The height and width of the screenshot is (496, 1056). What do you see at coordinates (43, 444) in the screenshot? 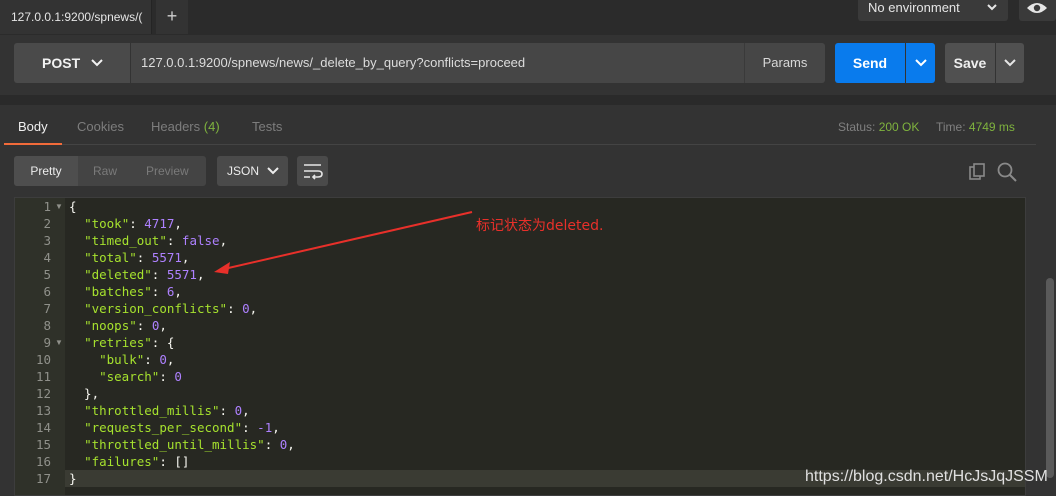
I see `line-number: 15` at bounding box center [43, 444].